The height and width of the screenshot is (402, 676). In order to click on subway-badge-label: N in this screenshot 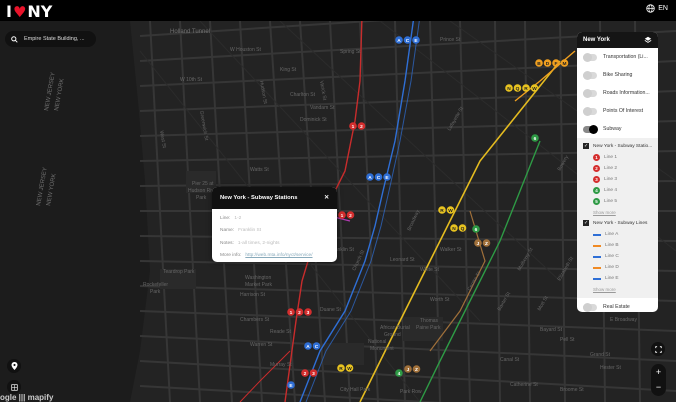, I will do `click(454, 229)`.